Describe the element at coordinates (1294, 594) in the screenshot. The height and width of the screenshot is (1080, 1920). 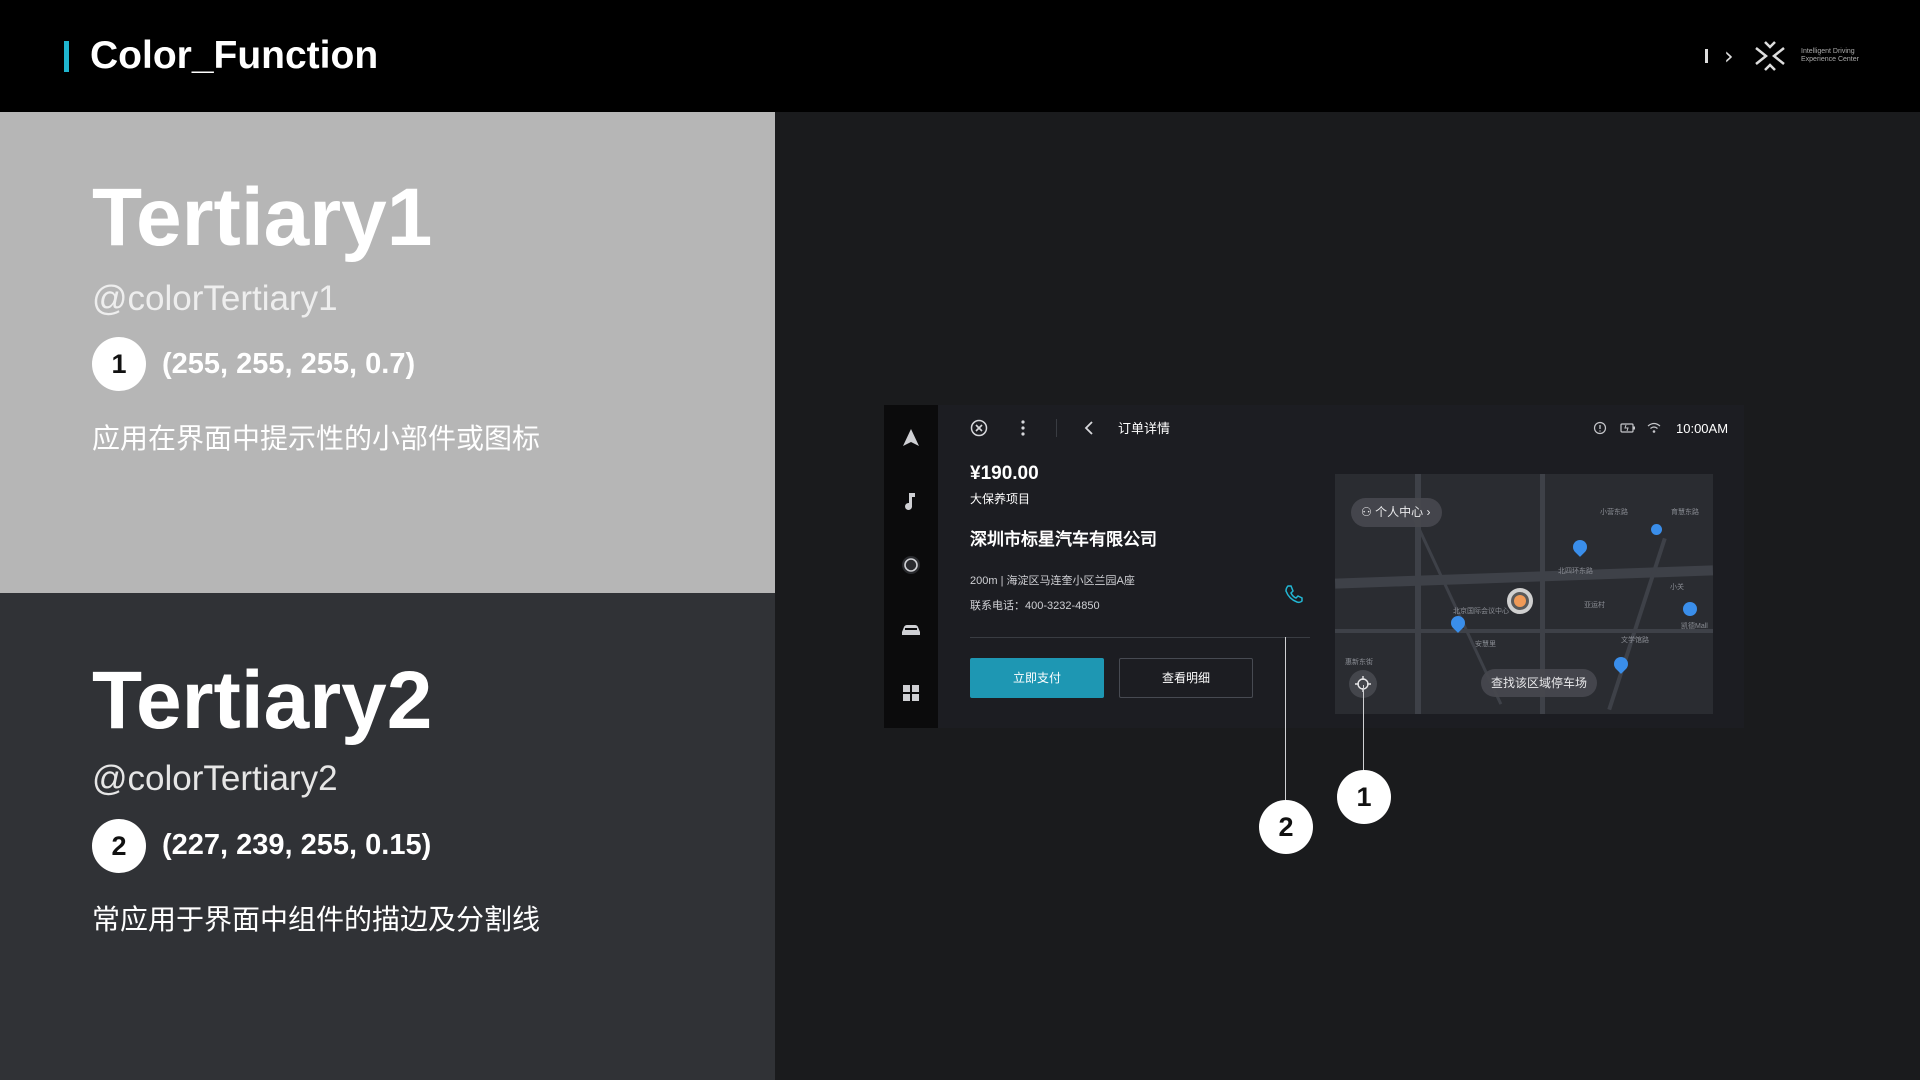
I see `phone-icon` at that location.